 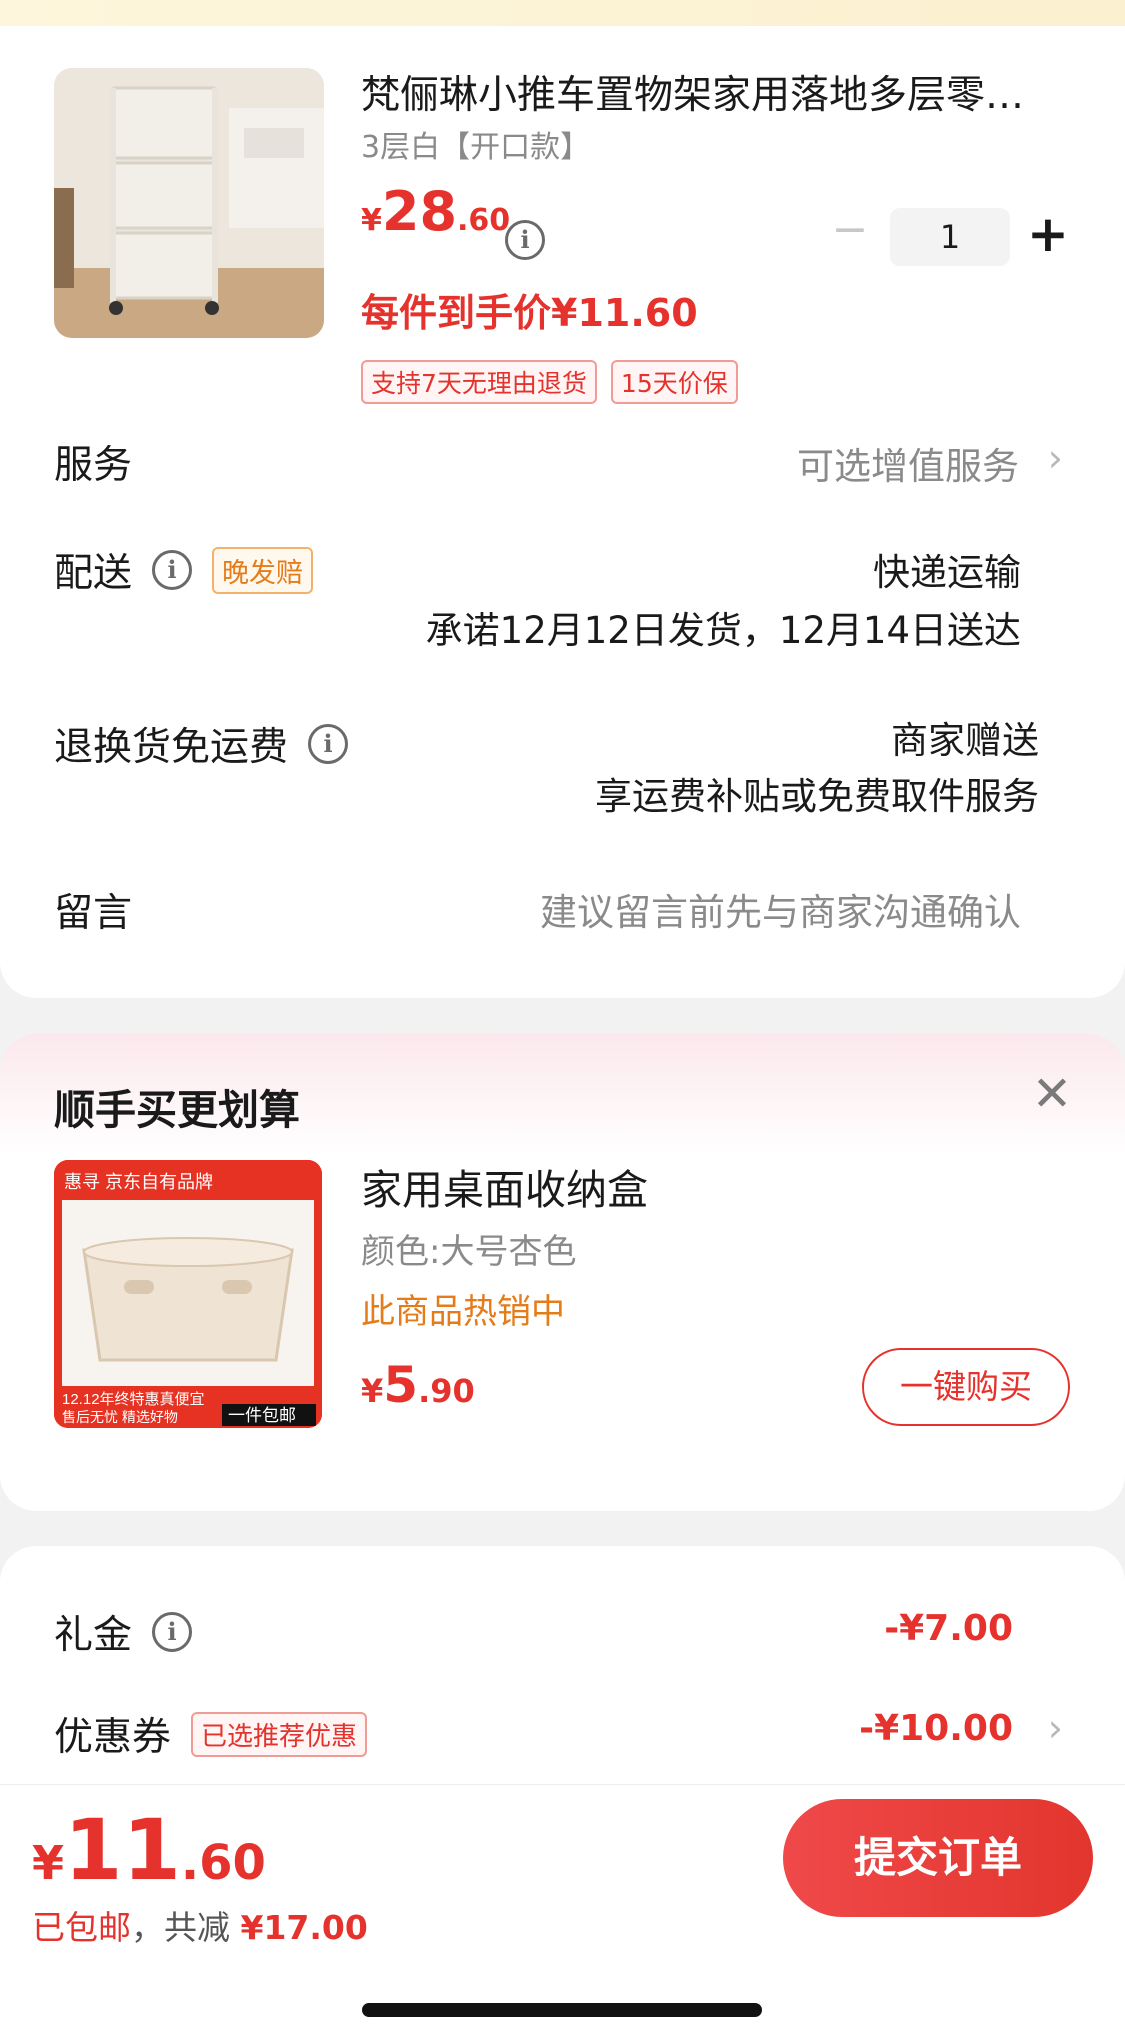 I want to click on total-int: 11, so click(x=122, y=1850).